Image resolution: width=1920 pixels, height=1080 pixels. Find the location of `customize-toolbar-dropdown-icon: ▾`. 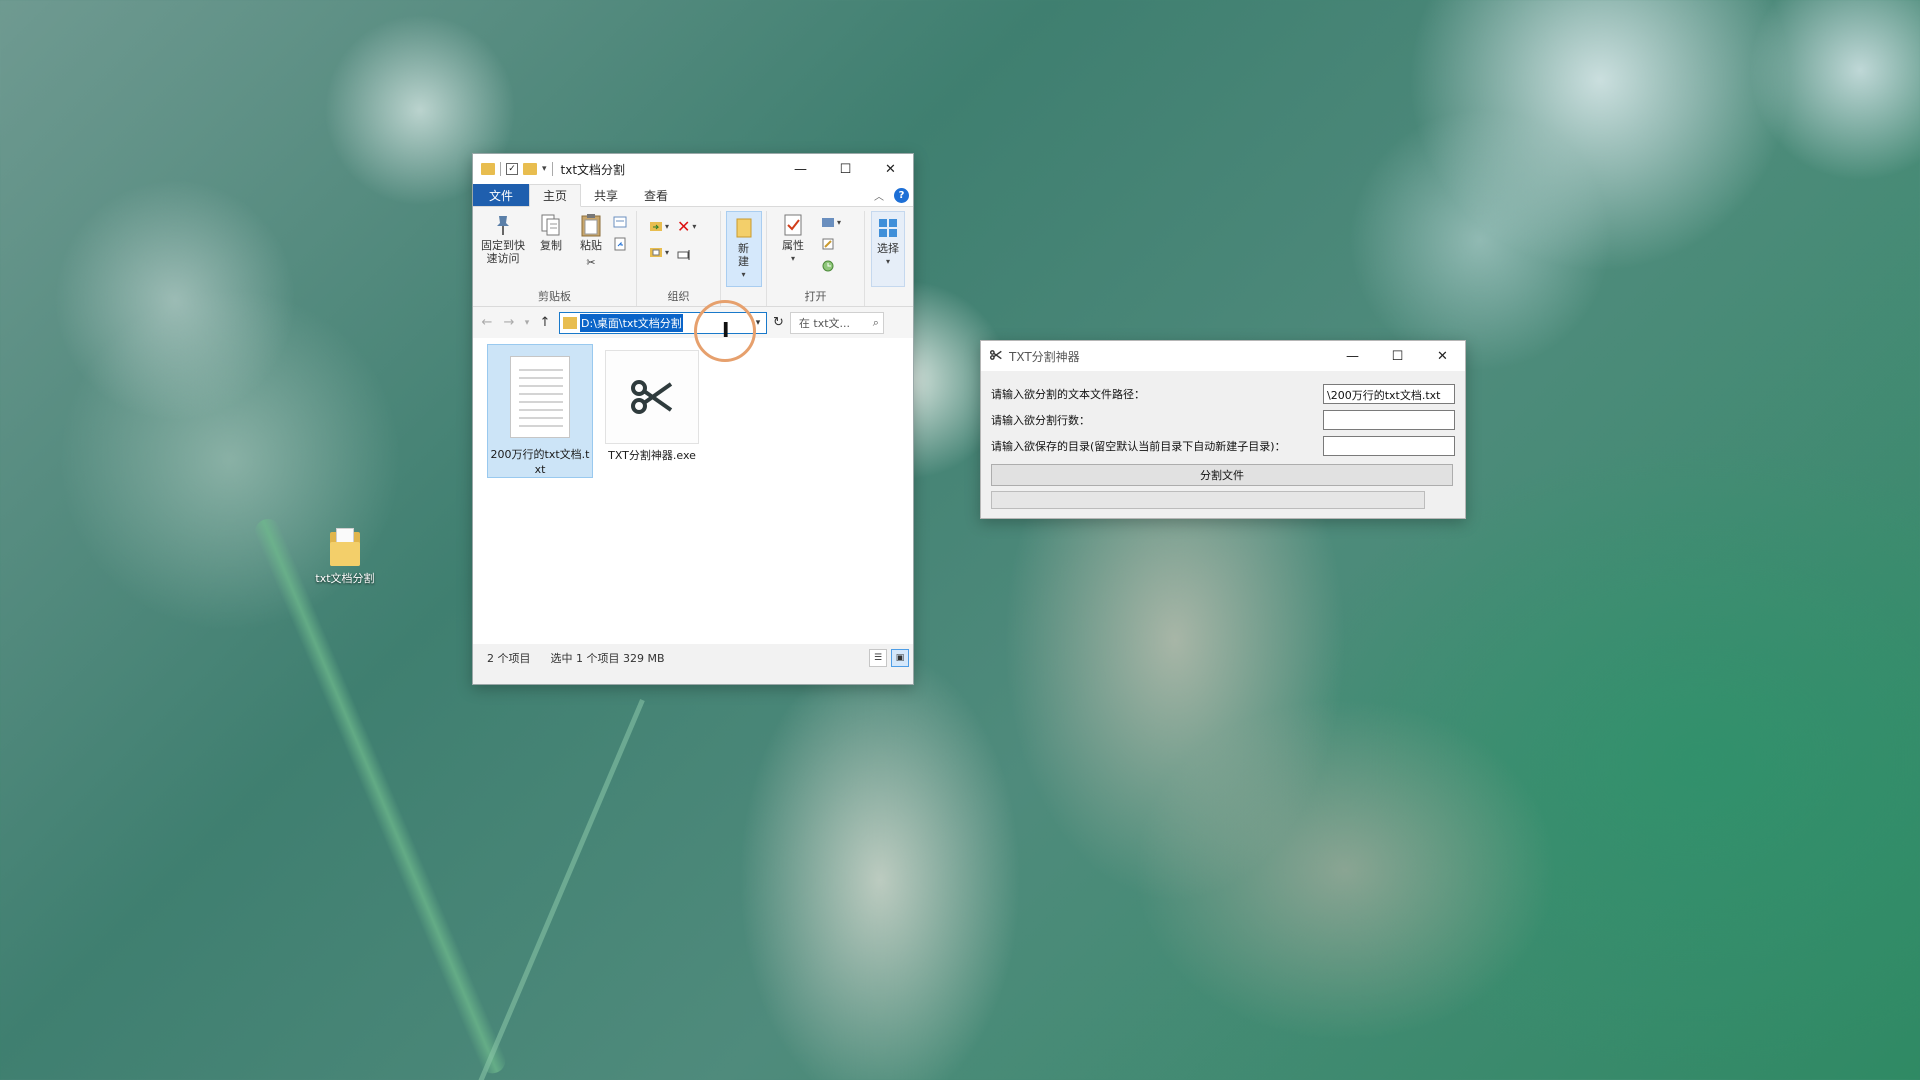

customize-toolbar-dropdown-icon: ▾ is located at coordinates (544, 169).